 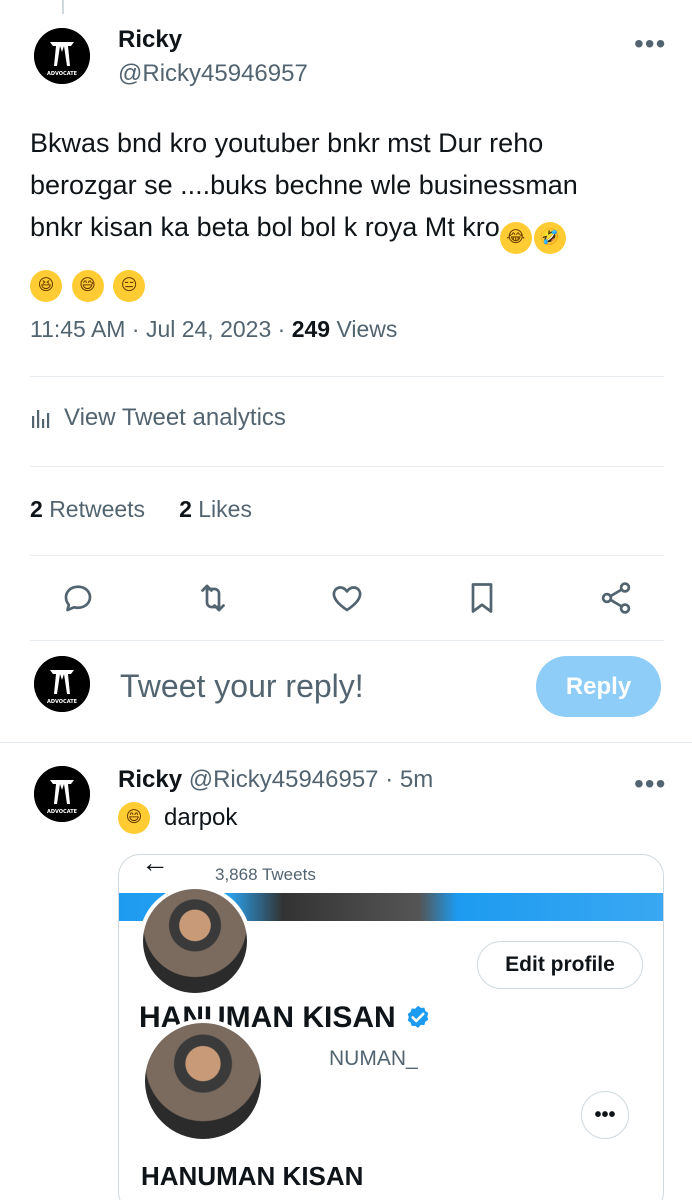 I want to click on like-heart-icon, so click(x=347, y=598).